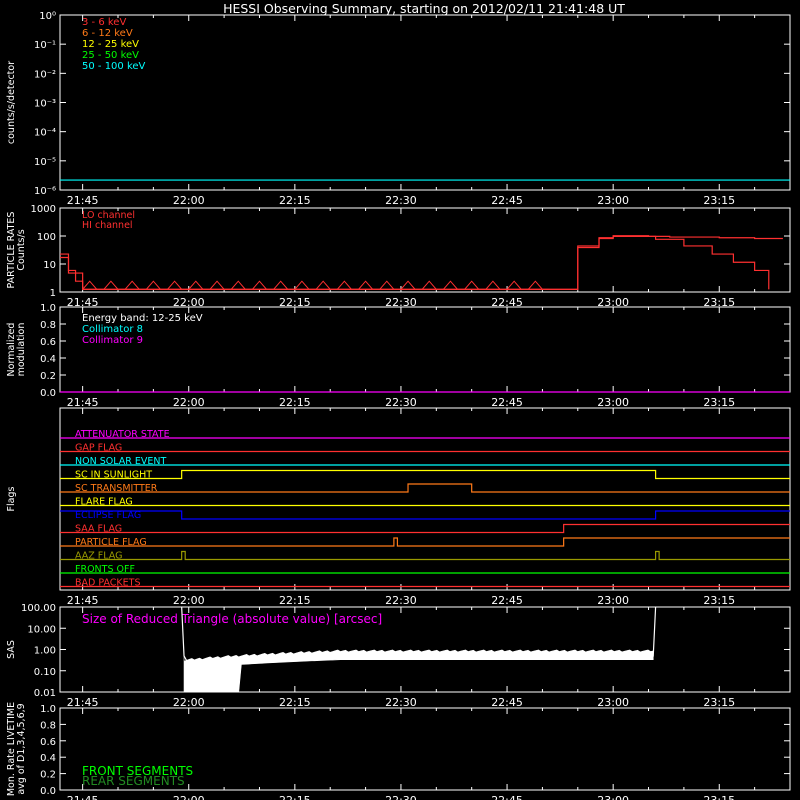 The width and height of the screenshot is (800, 800). What do you see at coordinates (21, 748) in the screenshot?
I see `y-axis-label: avg of D1,3,4,5,6,9` at bounding box center [21, 748].